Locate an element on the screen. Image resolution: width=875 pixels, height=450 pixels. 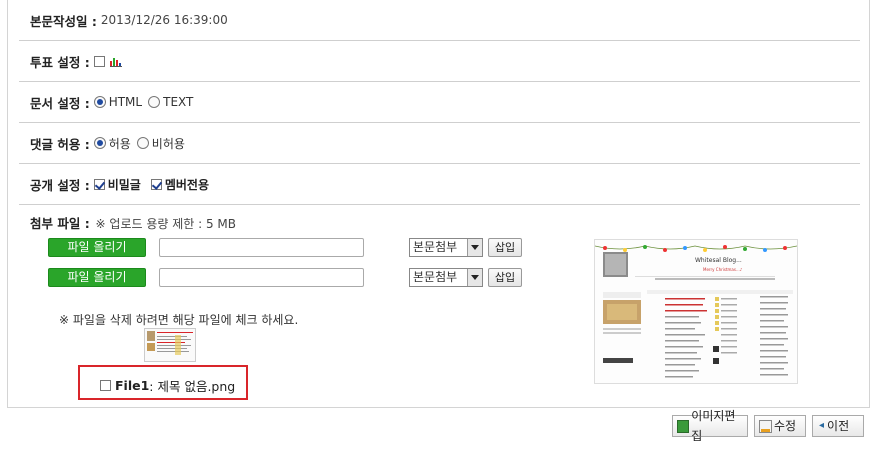
doc-text-radio is located at coordinates (154, 102).